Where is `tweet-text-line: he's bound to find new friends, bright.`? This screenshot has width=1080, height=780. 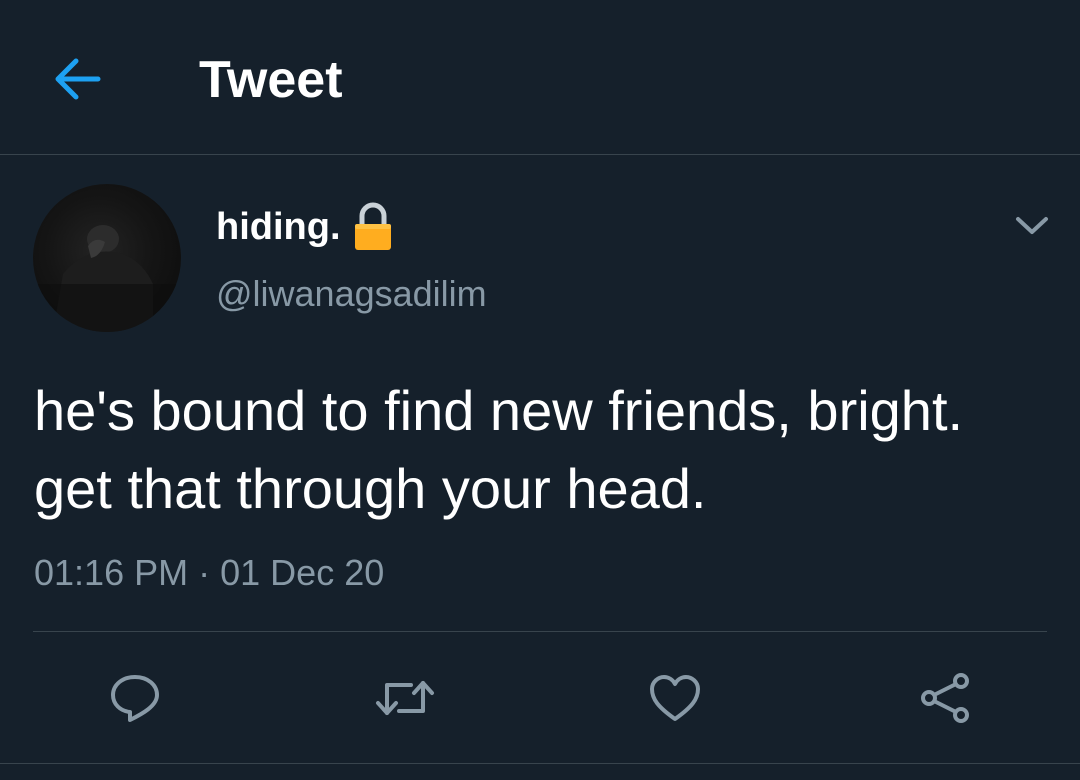
tweet-text-line: he's bound to find new friends, bright. is located at coordinates (499, 410).